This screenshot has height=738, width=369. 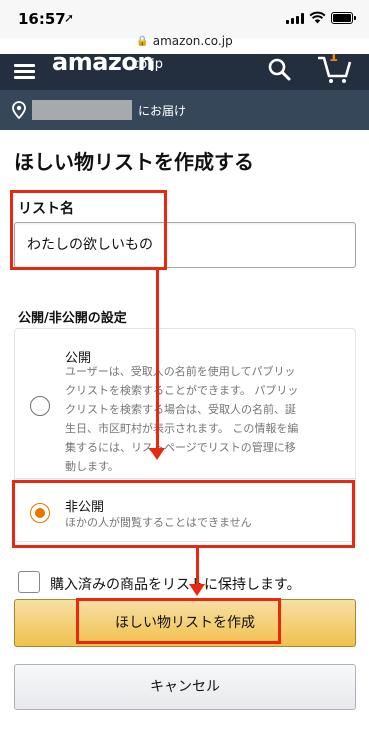 What do you see at coordinates (279, 69) in the screenshot?
I see `search-icon` at bounding box center [279, 69].